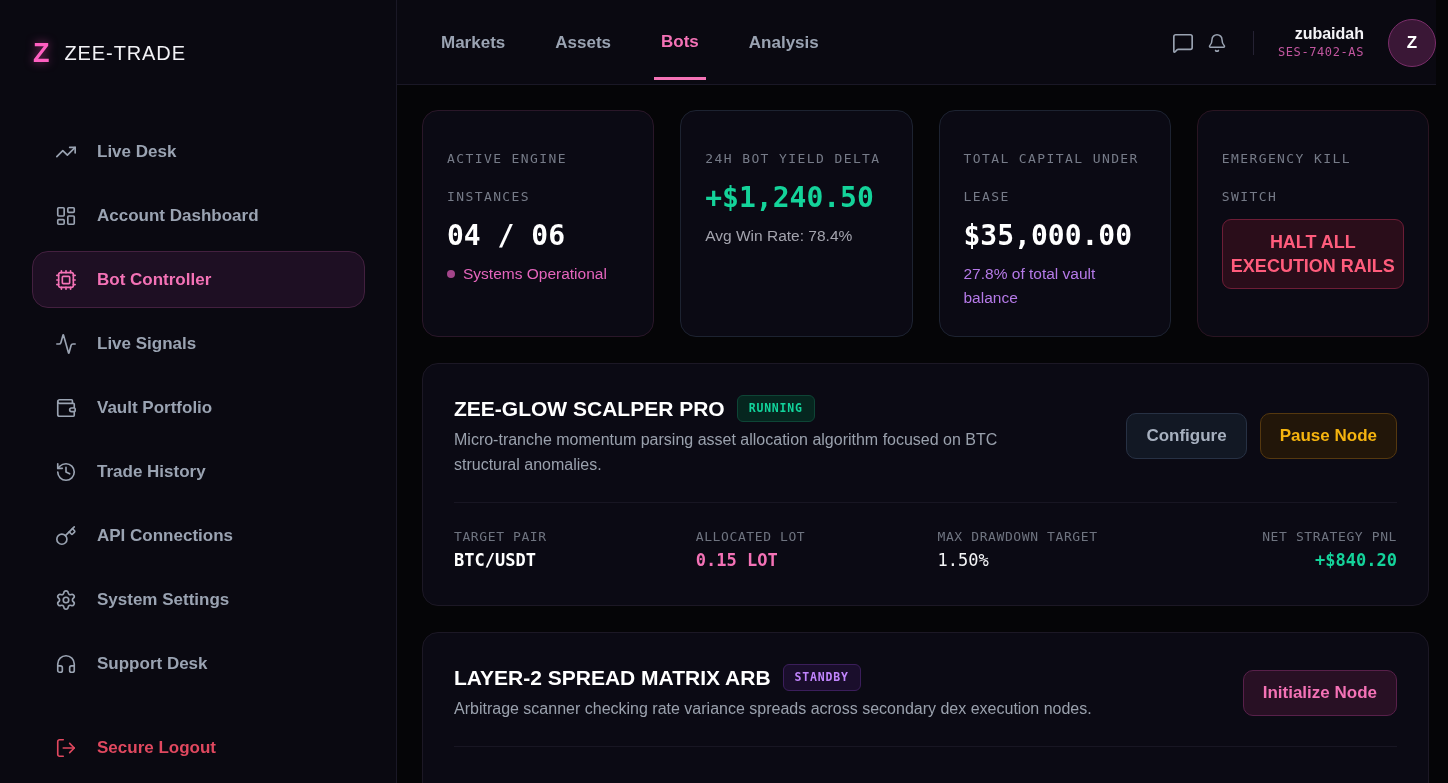 Image resolution: width=1448 pixels, height=783 pixels. Describe the element at coordinates (1030, 286) in the screenshot. I see `stat-note: 27.8% of total vault balance` at that location.